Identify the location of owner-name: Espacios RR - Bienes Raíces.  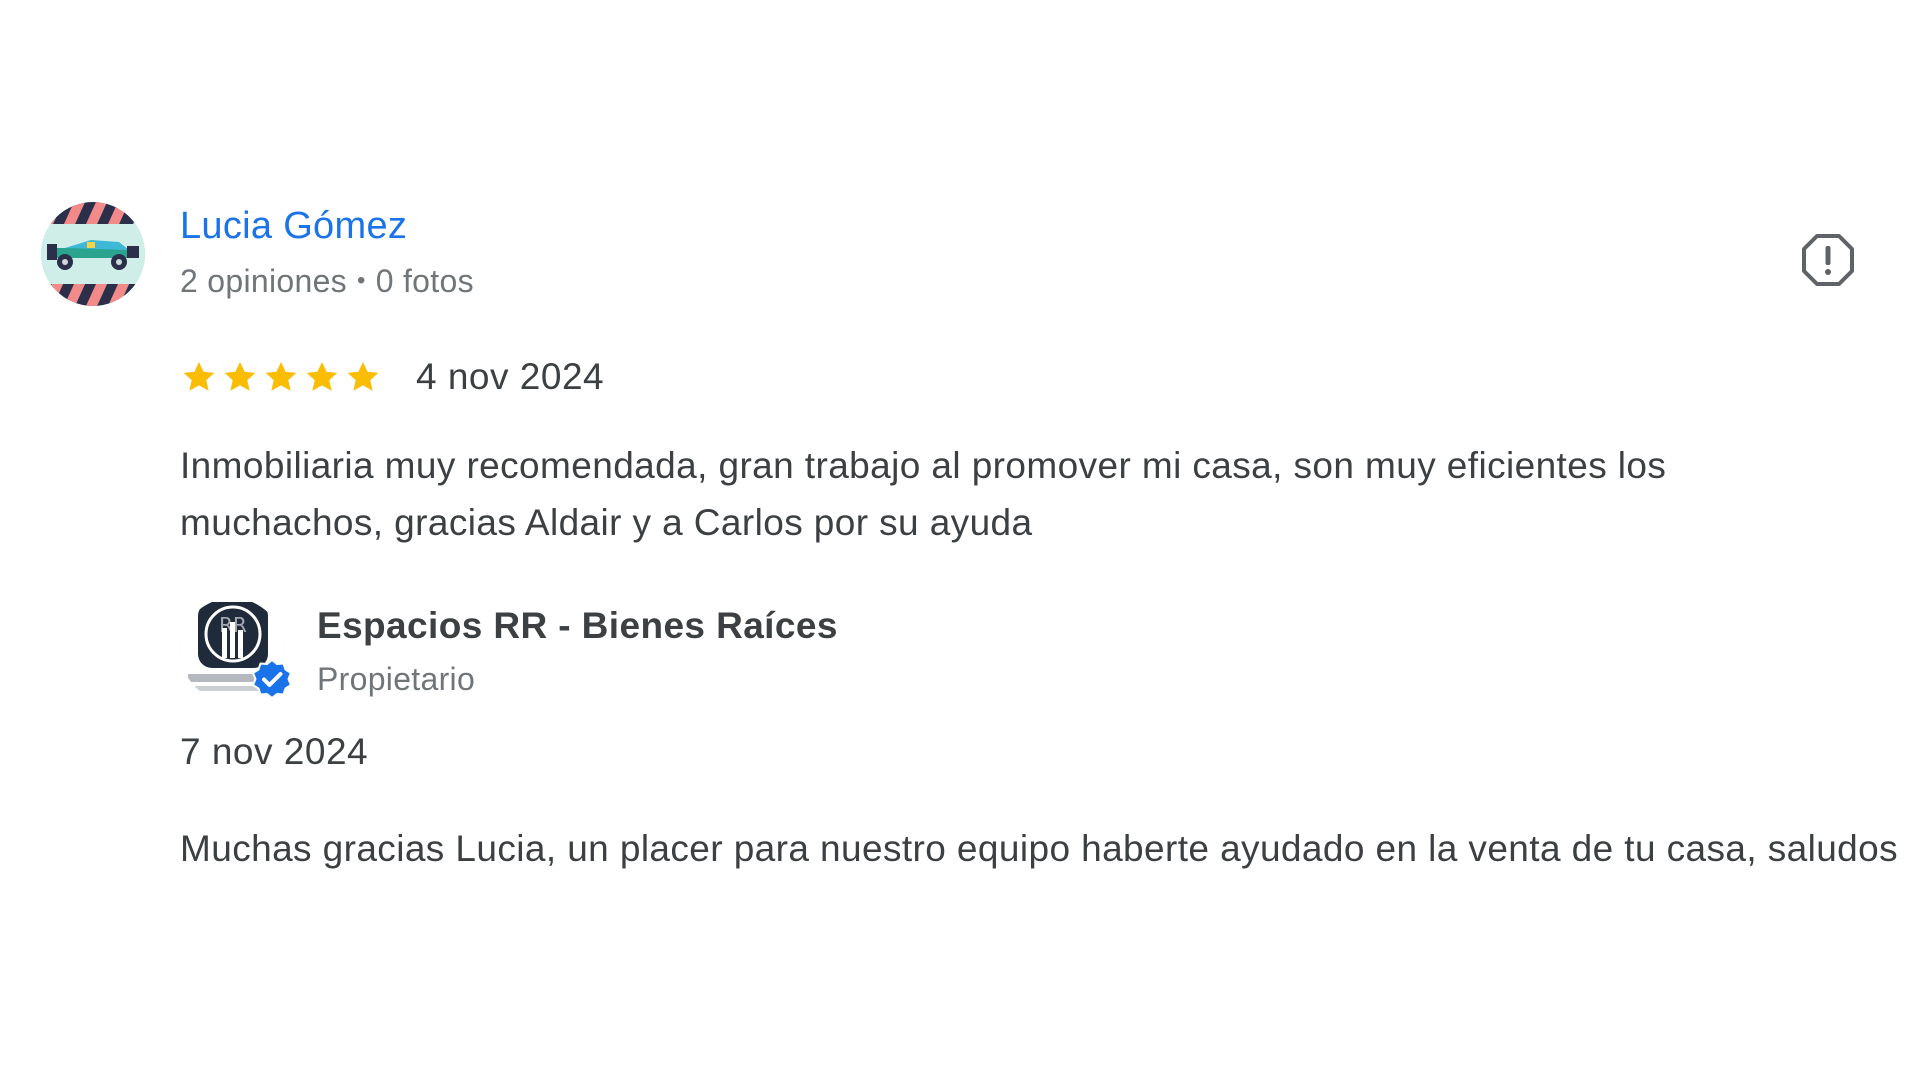
(577, 626).